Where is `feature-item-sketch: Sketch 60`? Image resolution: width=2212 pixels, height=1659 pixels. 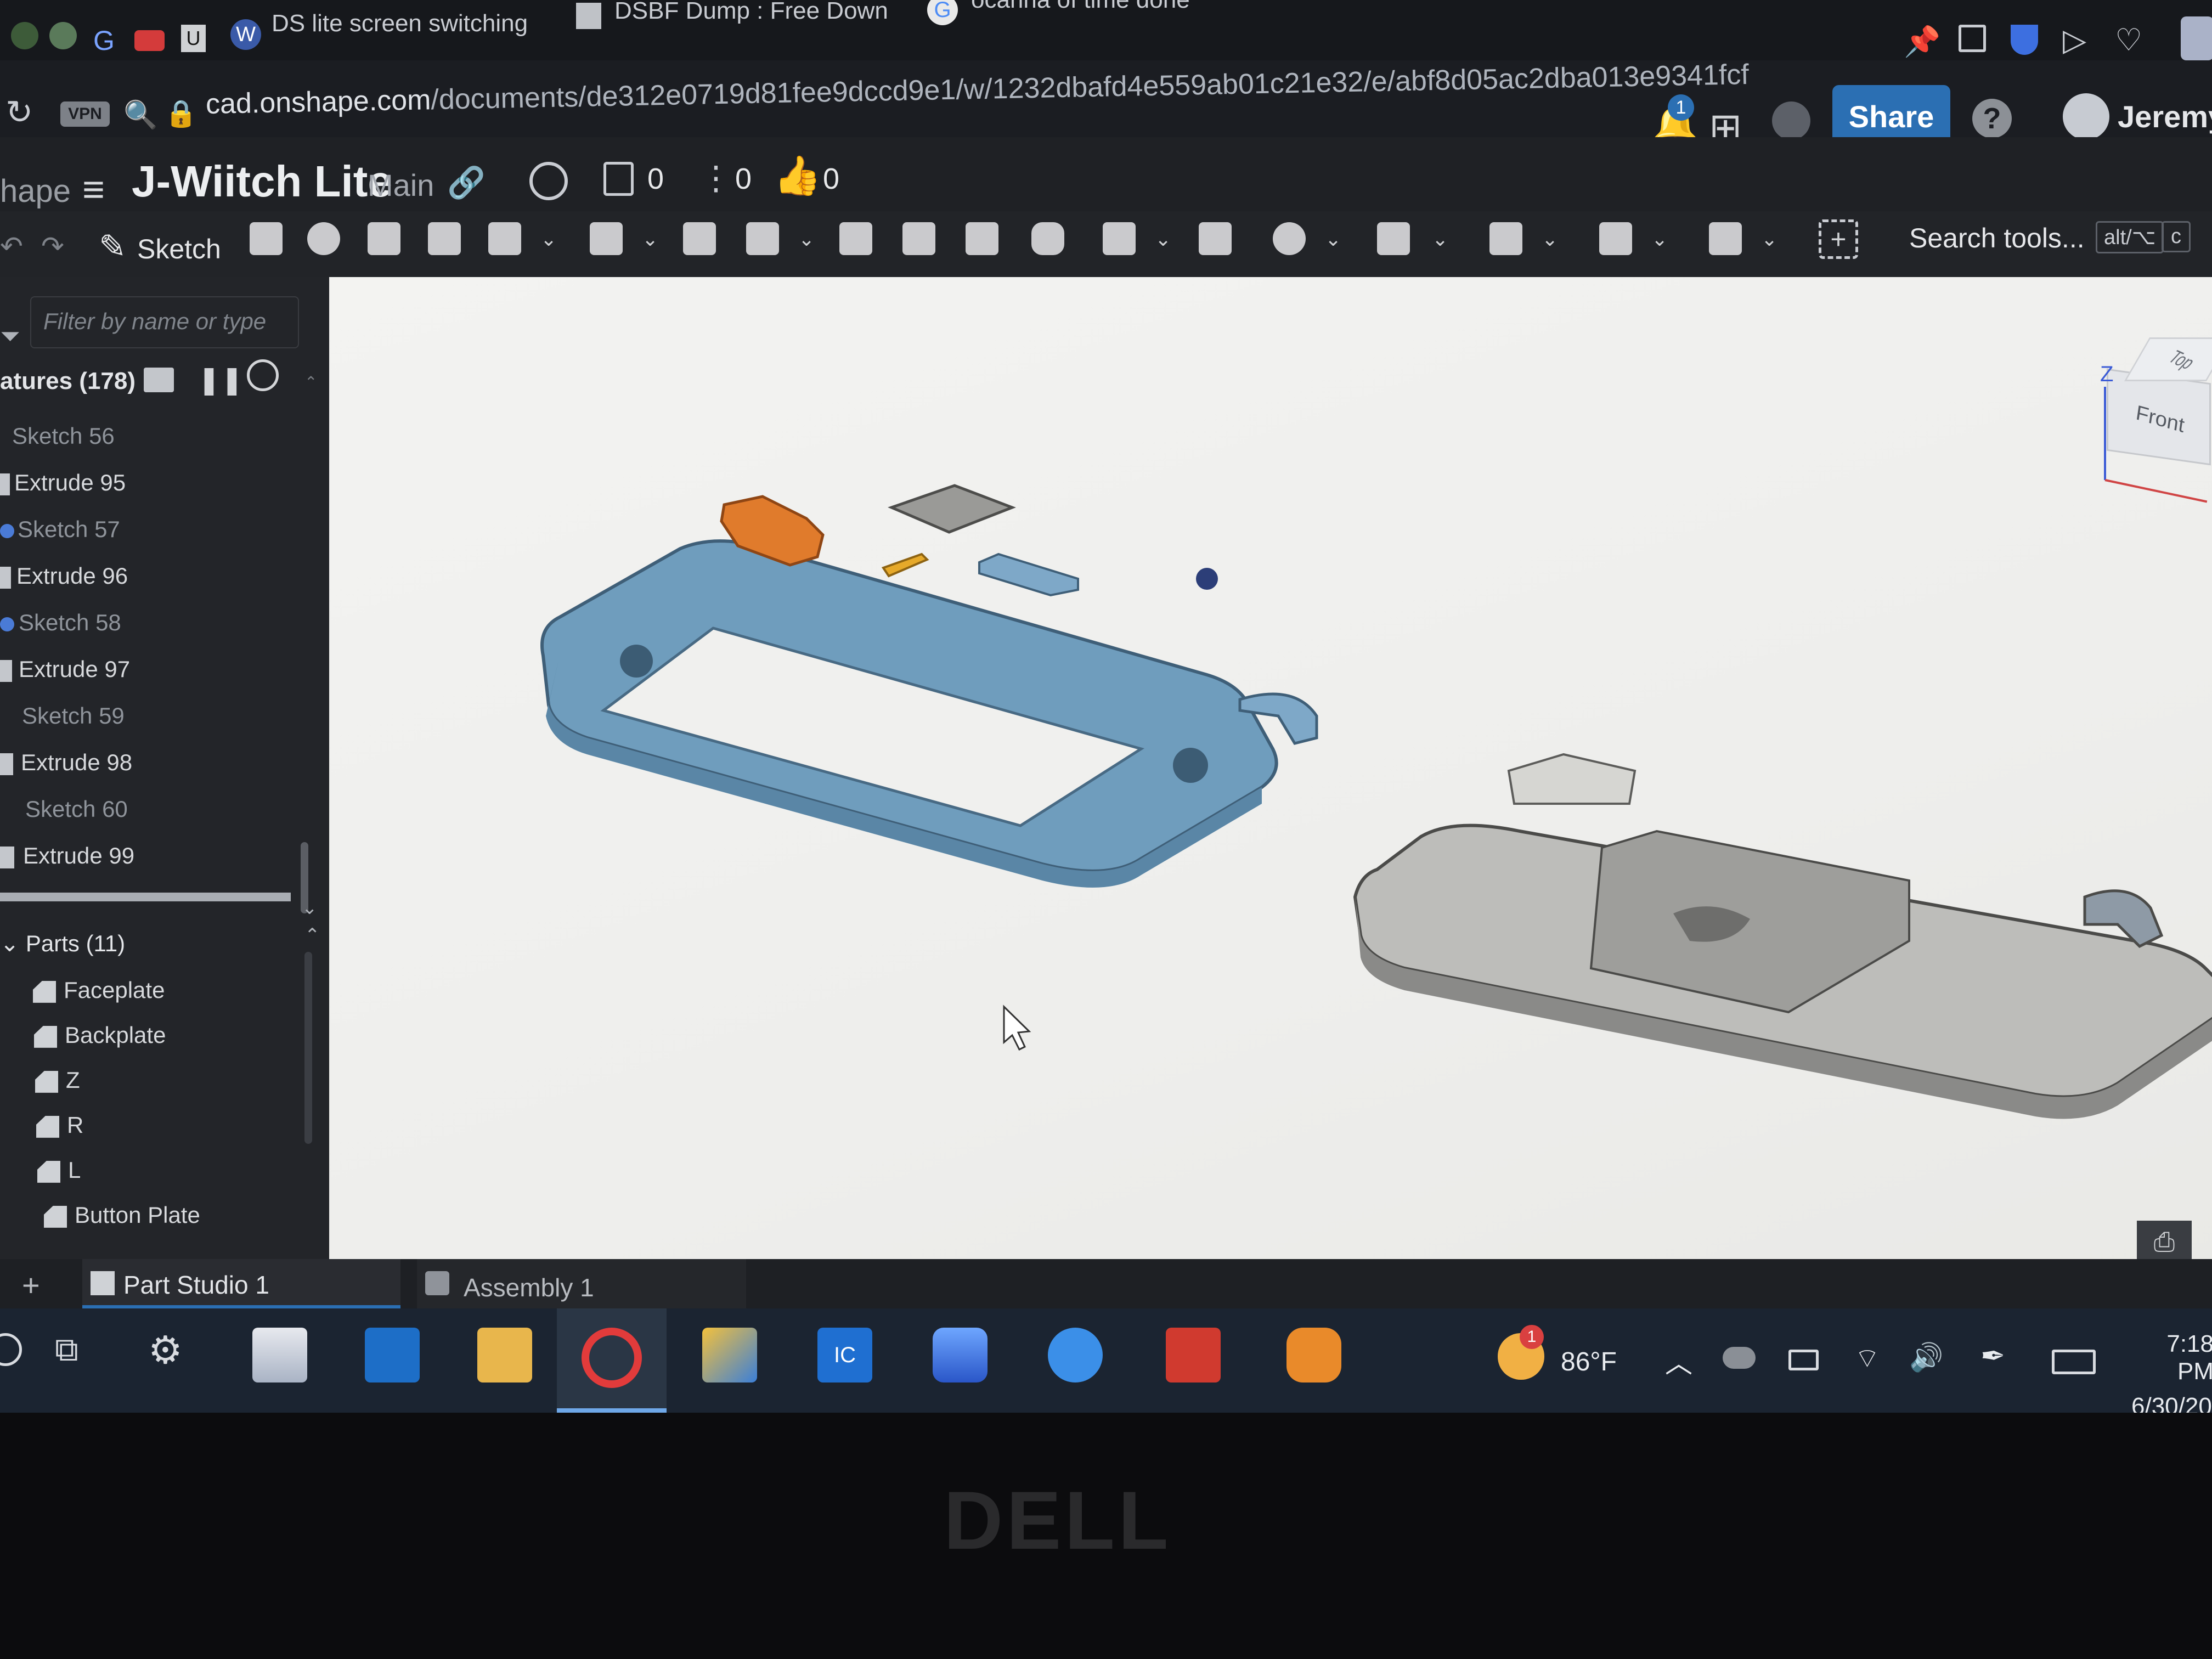 feature-item-sketch: Sketch 60 is located at coordinates (153, 809).